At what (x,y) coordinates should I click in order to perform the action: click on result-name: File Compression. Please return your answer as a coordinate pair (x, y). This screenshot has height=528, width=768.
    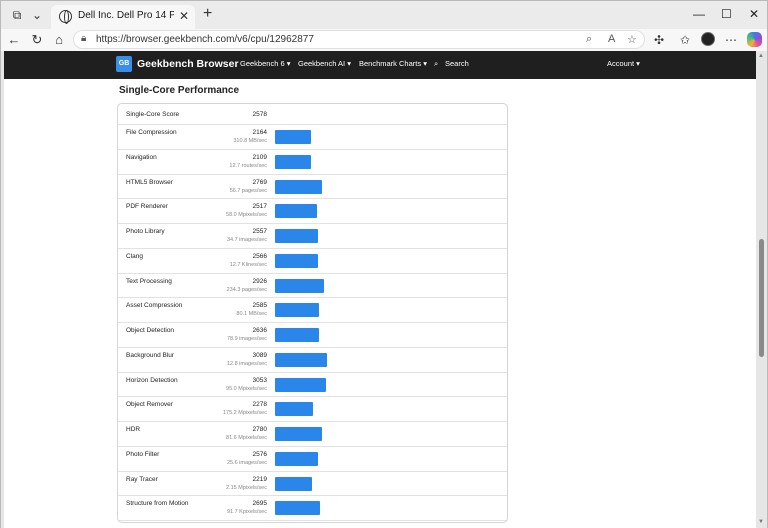
    Looking at the image, I should click on (151, 132).